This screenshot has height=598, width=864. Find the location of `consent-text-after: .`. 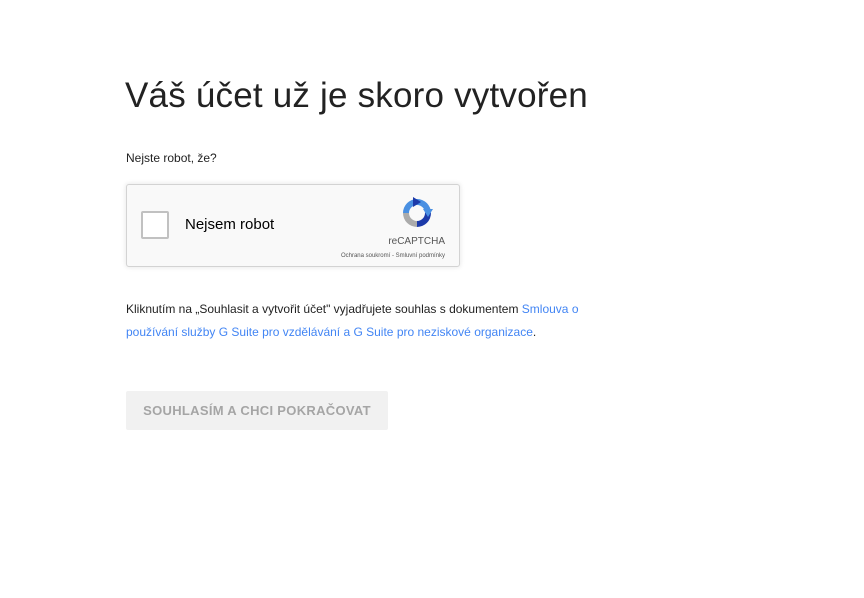

consent-text-after: . is located at coordinates (534, 332).